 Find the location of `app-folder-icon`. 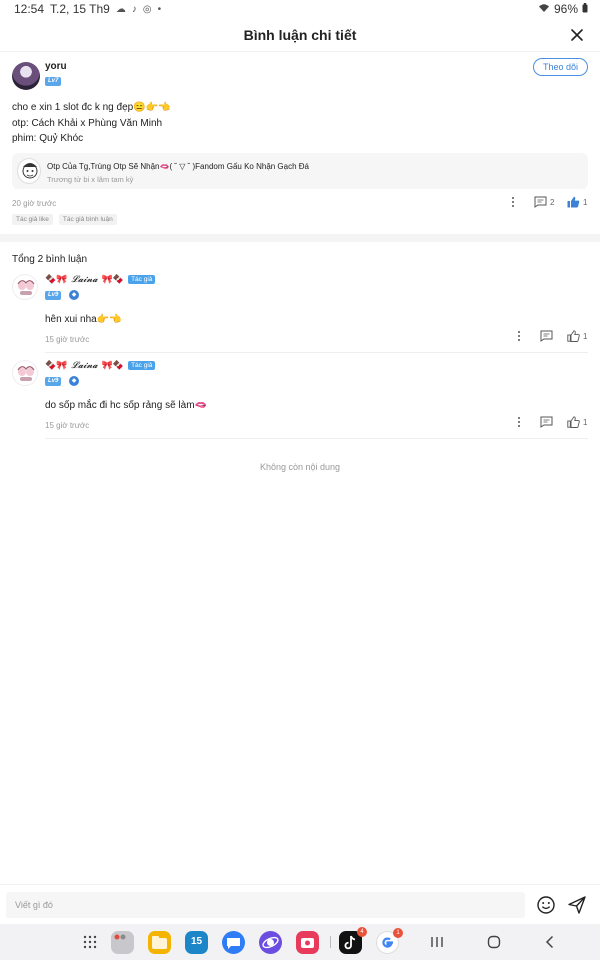

app-folder-icon is located at coordinates (122, 942).